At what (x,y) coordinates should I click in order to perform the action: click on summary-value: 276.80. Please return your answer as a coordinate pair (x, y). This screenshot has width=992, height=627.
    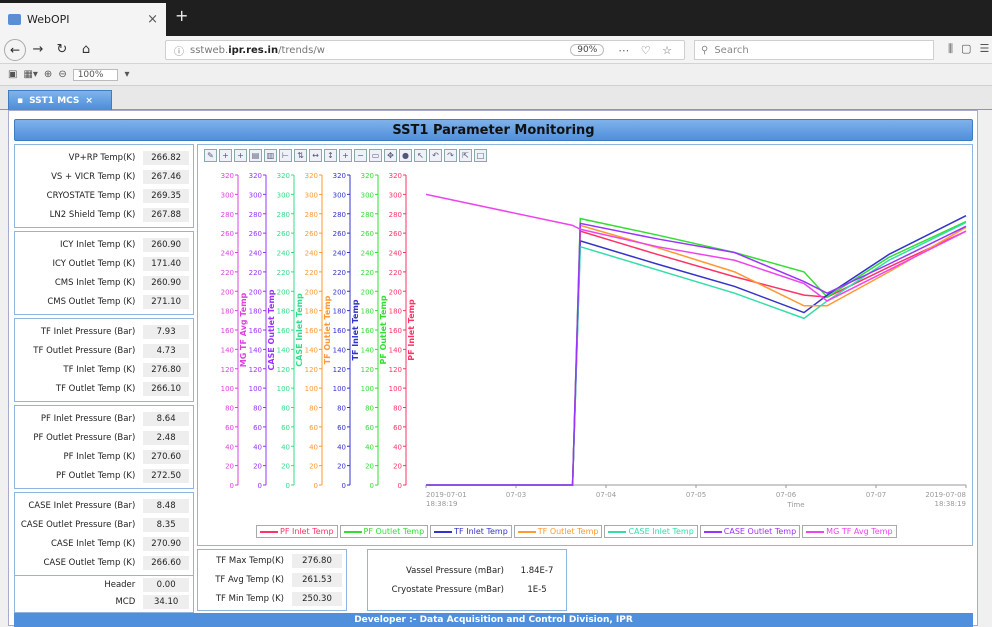
    Looking at the image, I should click on (317, 561).